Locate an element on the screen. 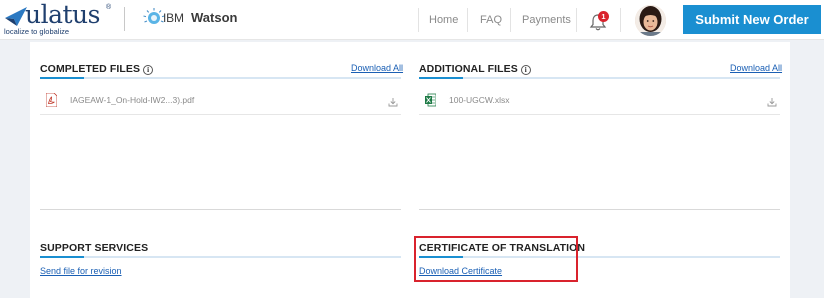  nav-payments: Payments is located at coordinates (546, 20).